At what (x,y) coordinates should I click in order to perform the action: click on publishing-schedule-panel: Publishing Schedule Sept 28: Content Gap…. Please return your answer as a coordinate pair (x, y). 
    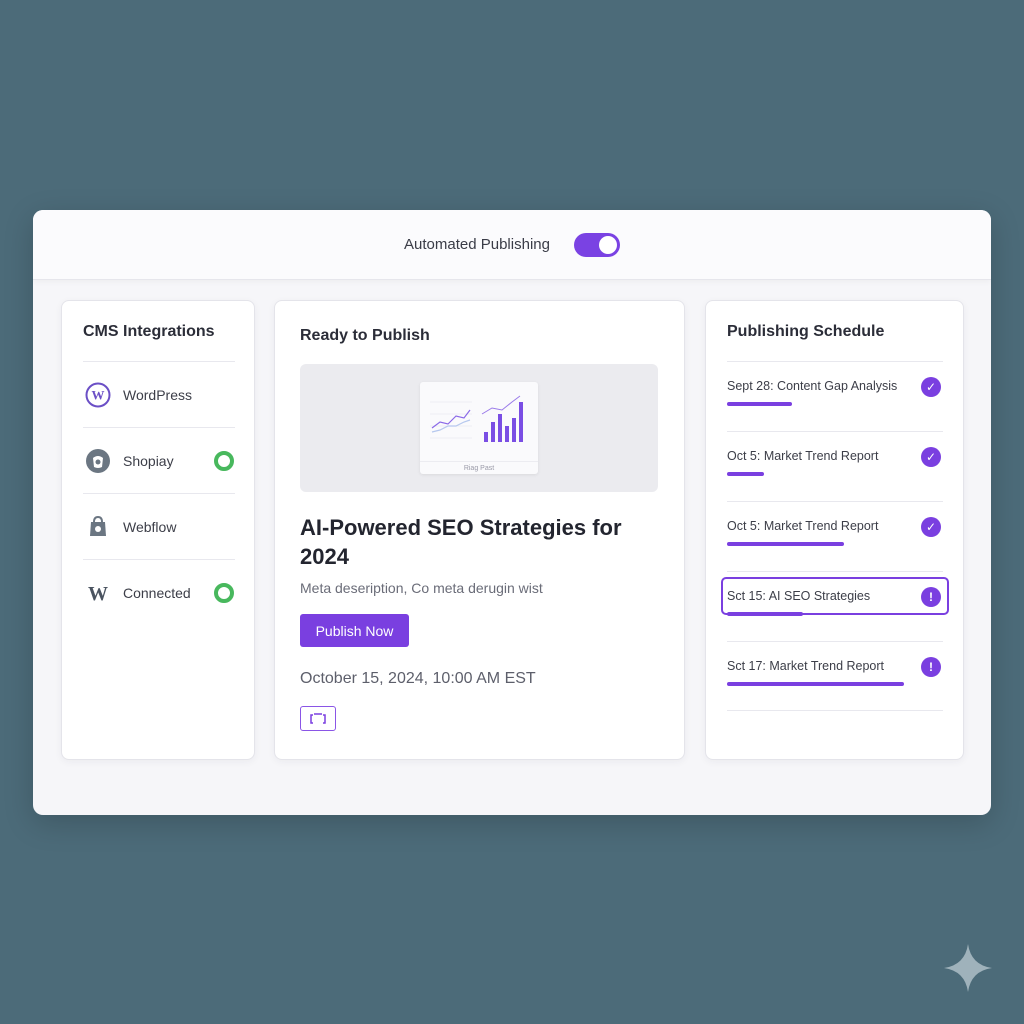
    Looking at the image, I should click on (834, 530).